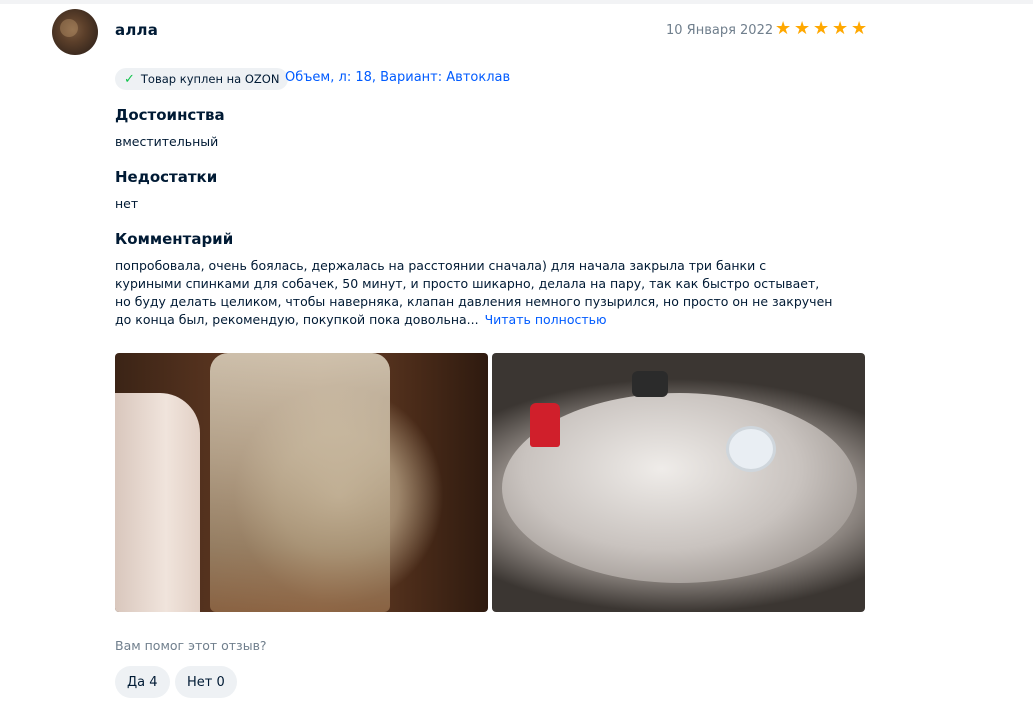  I want to click on thermometer-shape, so click(751, 449).